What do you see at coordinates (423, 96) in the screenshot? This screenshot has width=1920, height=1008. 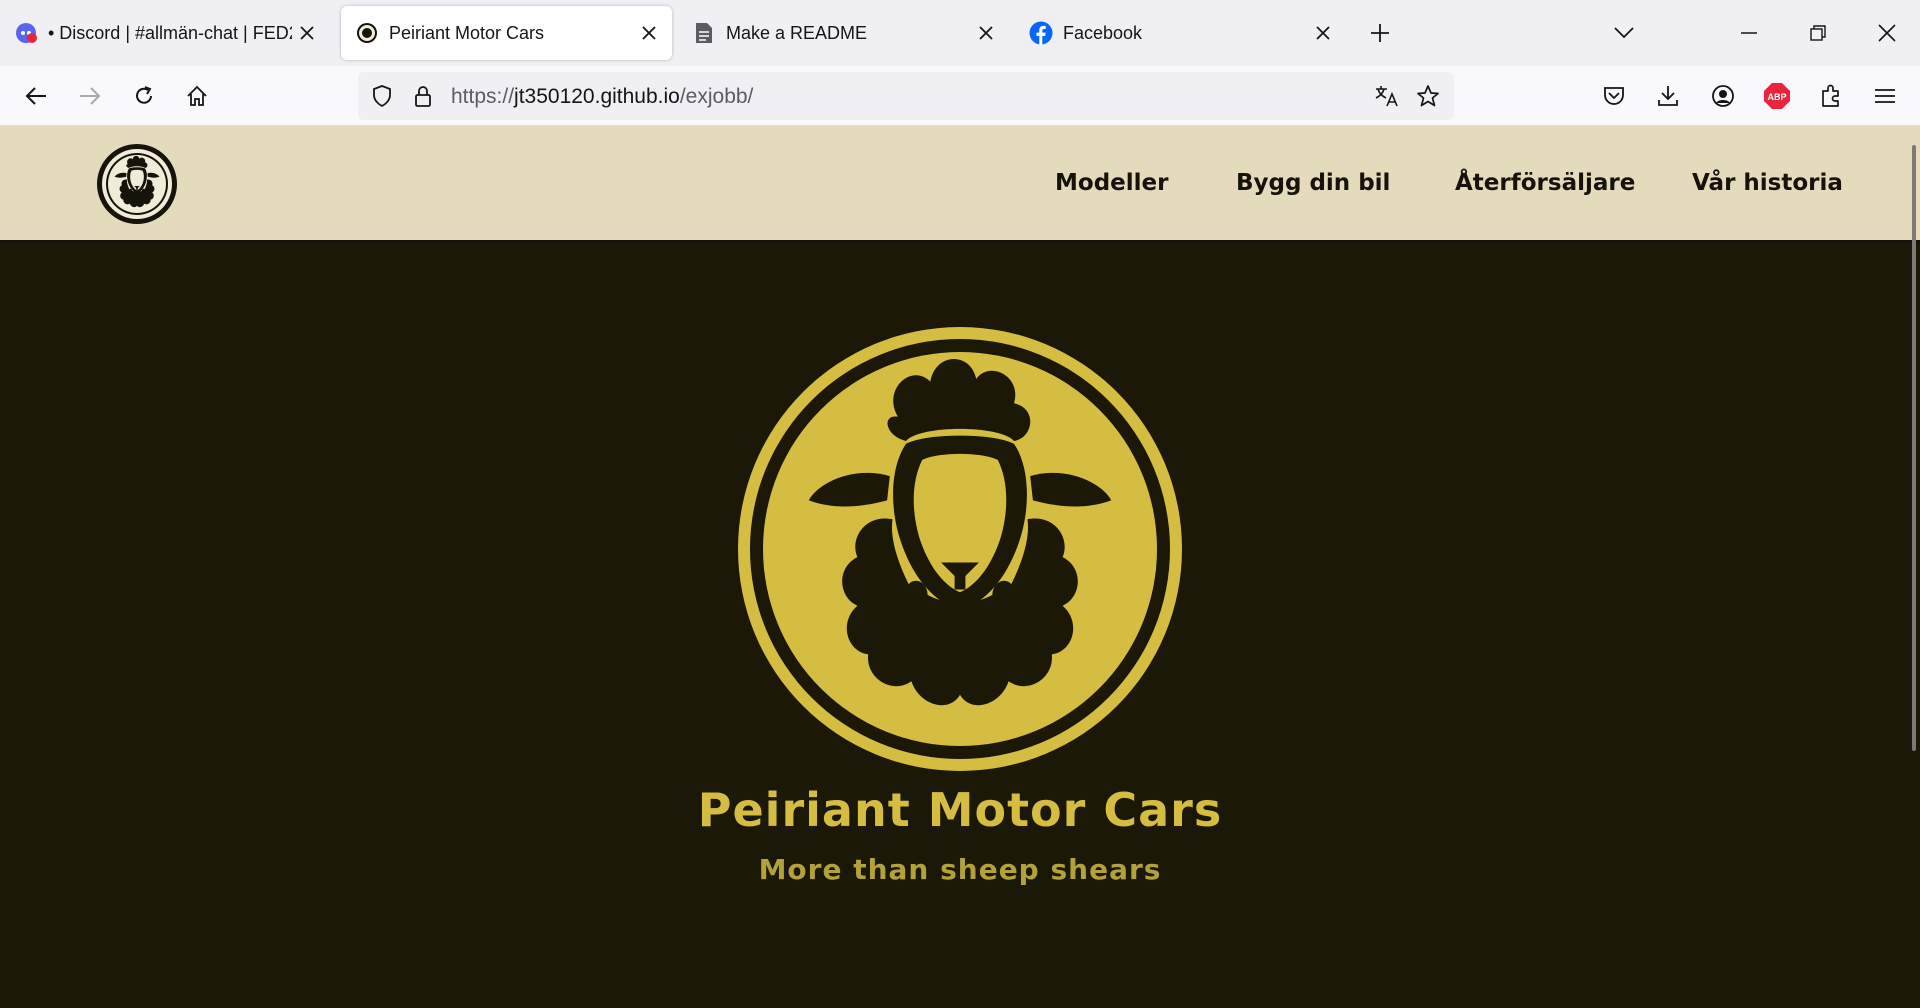 I see `lock-icon` at bounding box center [423, 96].